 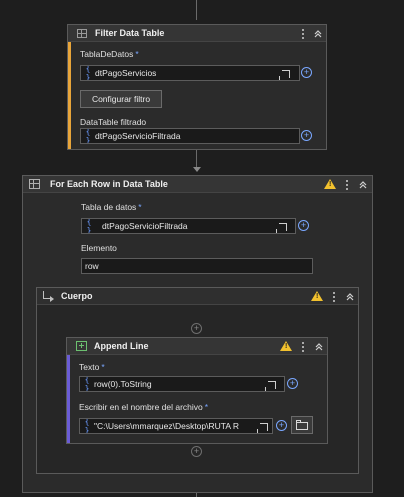 I want to click on foreach-title: For Each Row in Data Table, so click(x=109, y=184).